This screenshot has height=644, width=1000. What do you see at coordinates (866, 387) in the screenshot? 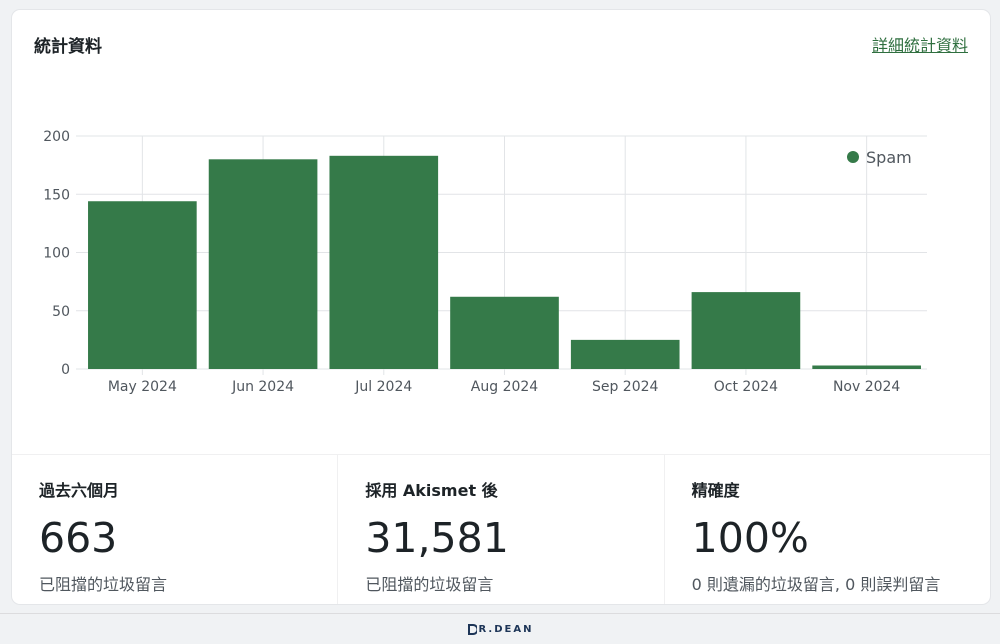
I see `x-tick-label: Nov 2024` at bounding box center [866, 387].